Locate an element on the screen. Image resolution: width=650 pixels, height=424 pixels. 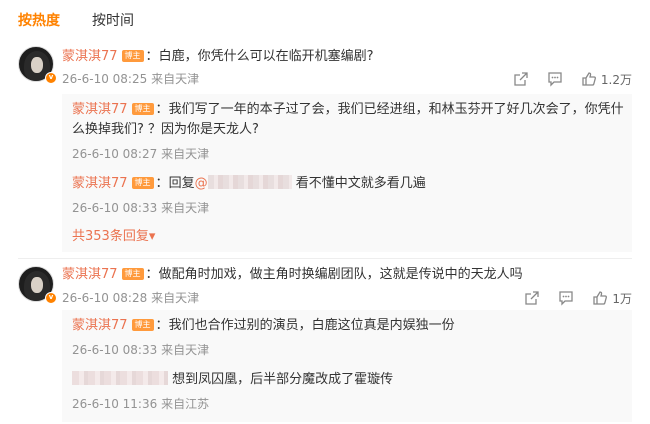
divider is located at coordinates (325, 258).